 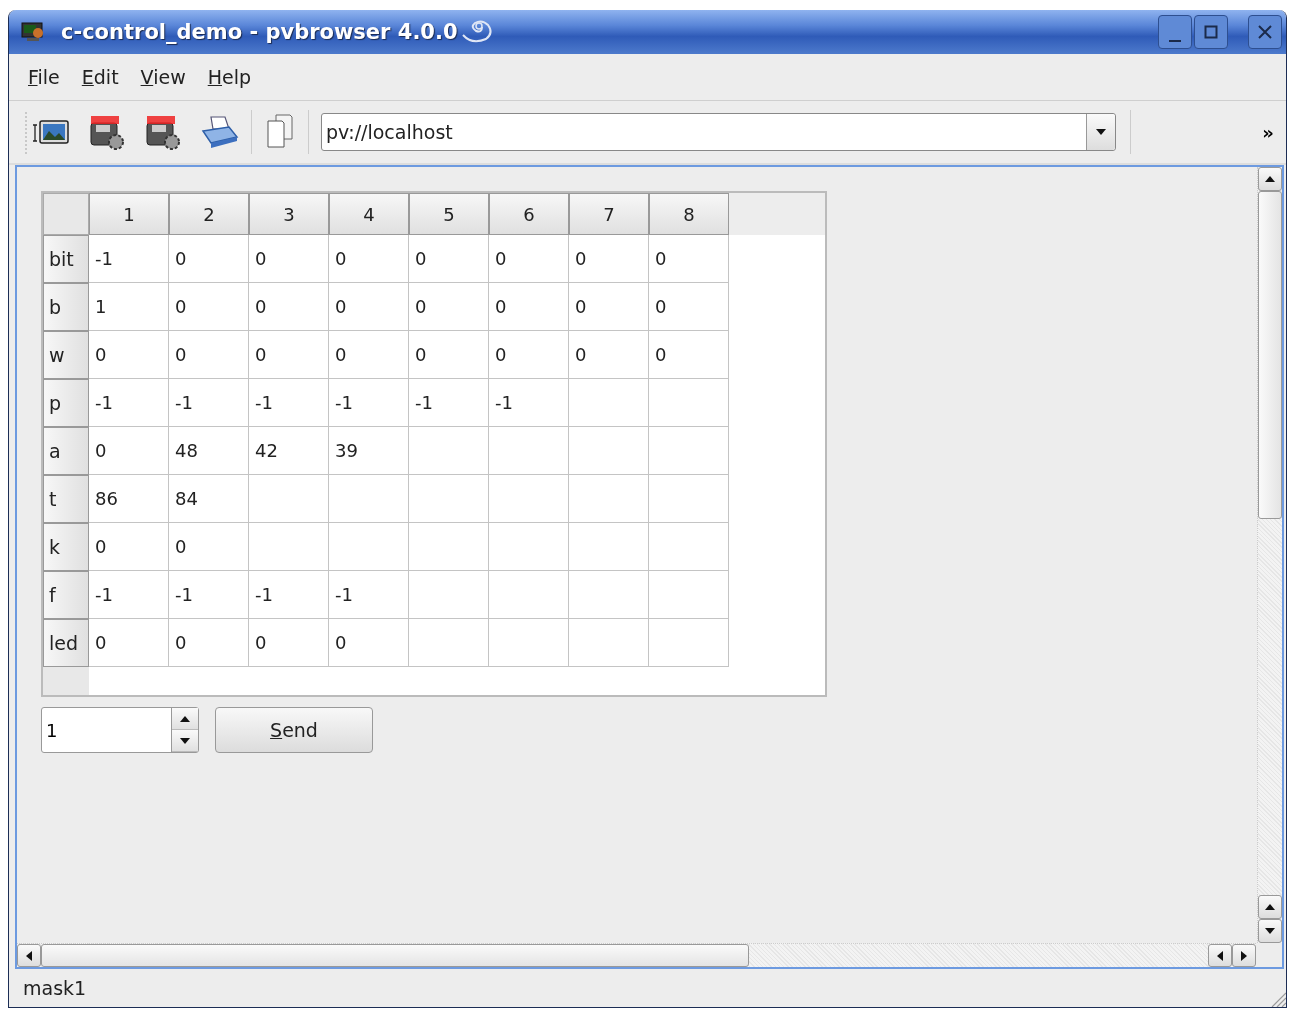 I want to click on scroll-right-button, so click(x=1244, y=955).